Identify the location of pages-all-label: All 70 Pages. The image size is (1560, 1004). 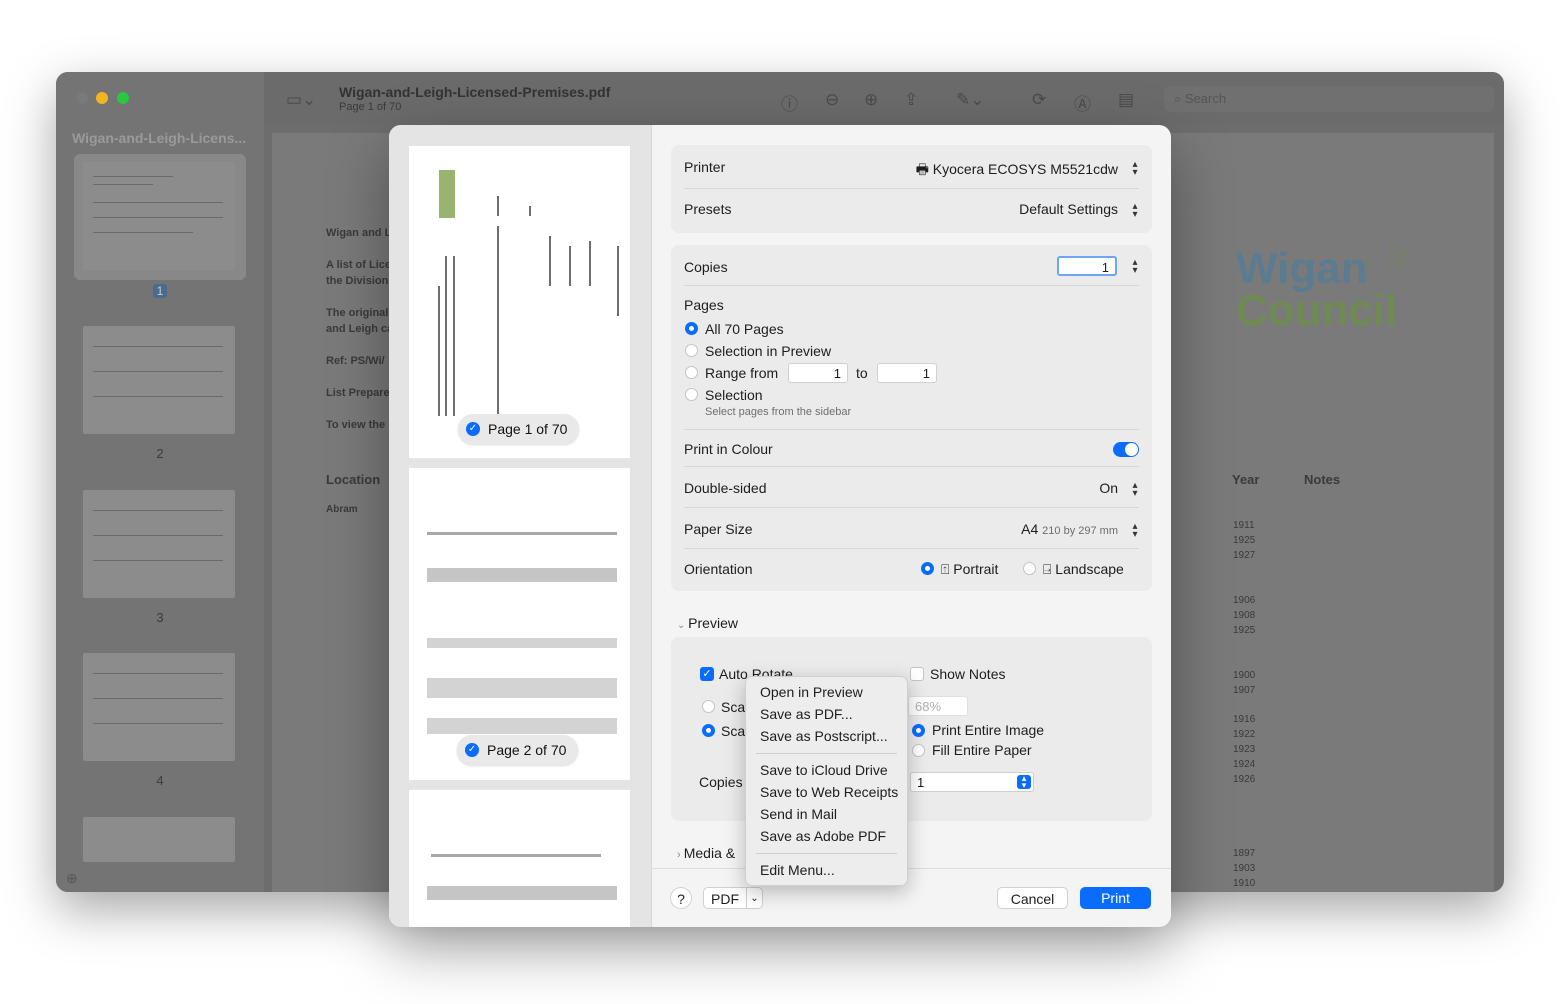
(744, 329).